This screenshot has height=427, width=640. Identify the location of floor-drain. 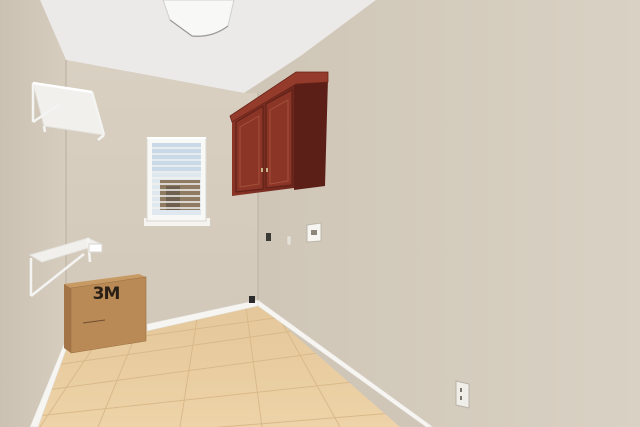
(252, 299).